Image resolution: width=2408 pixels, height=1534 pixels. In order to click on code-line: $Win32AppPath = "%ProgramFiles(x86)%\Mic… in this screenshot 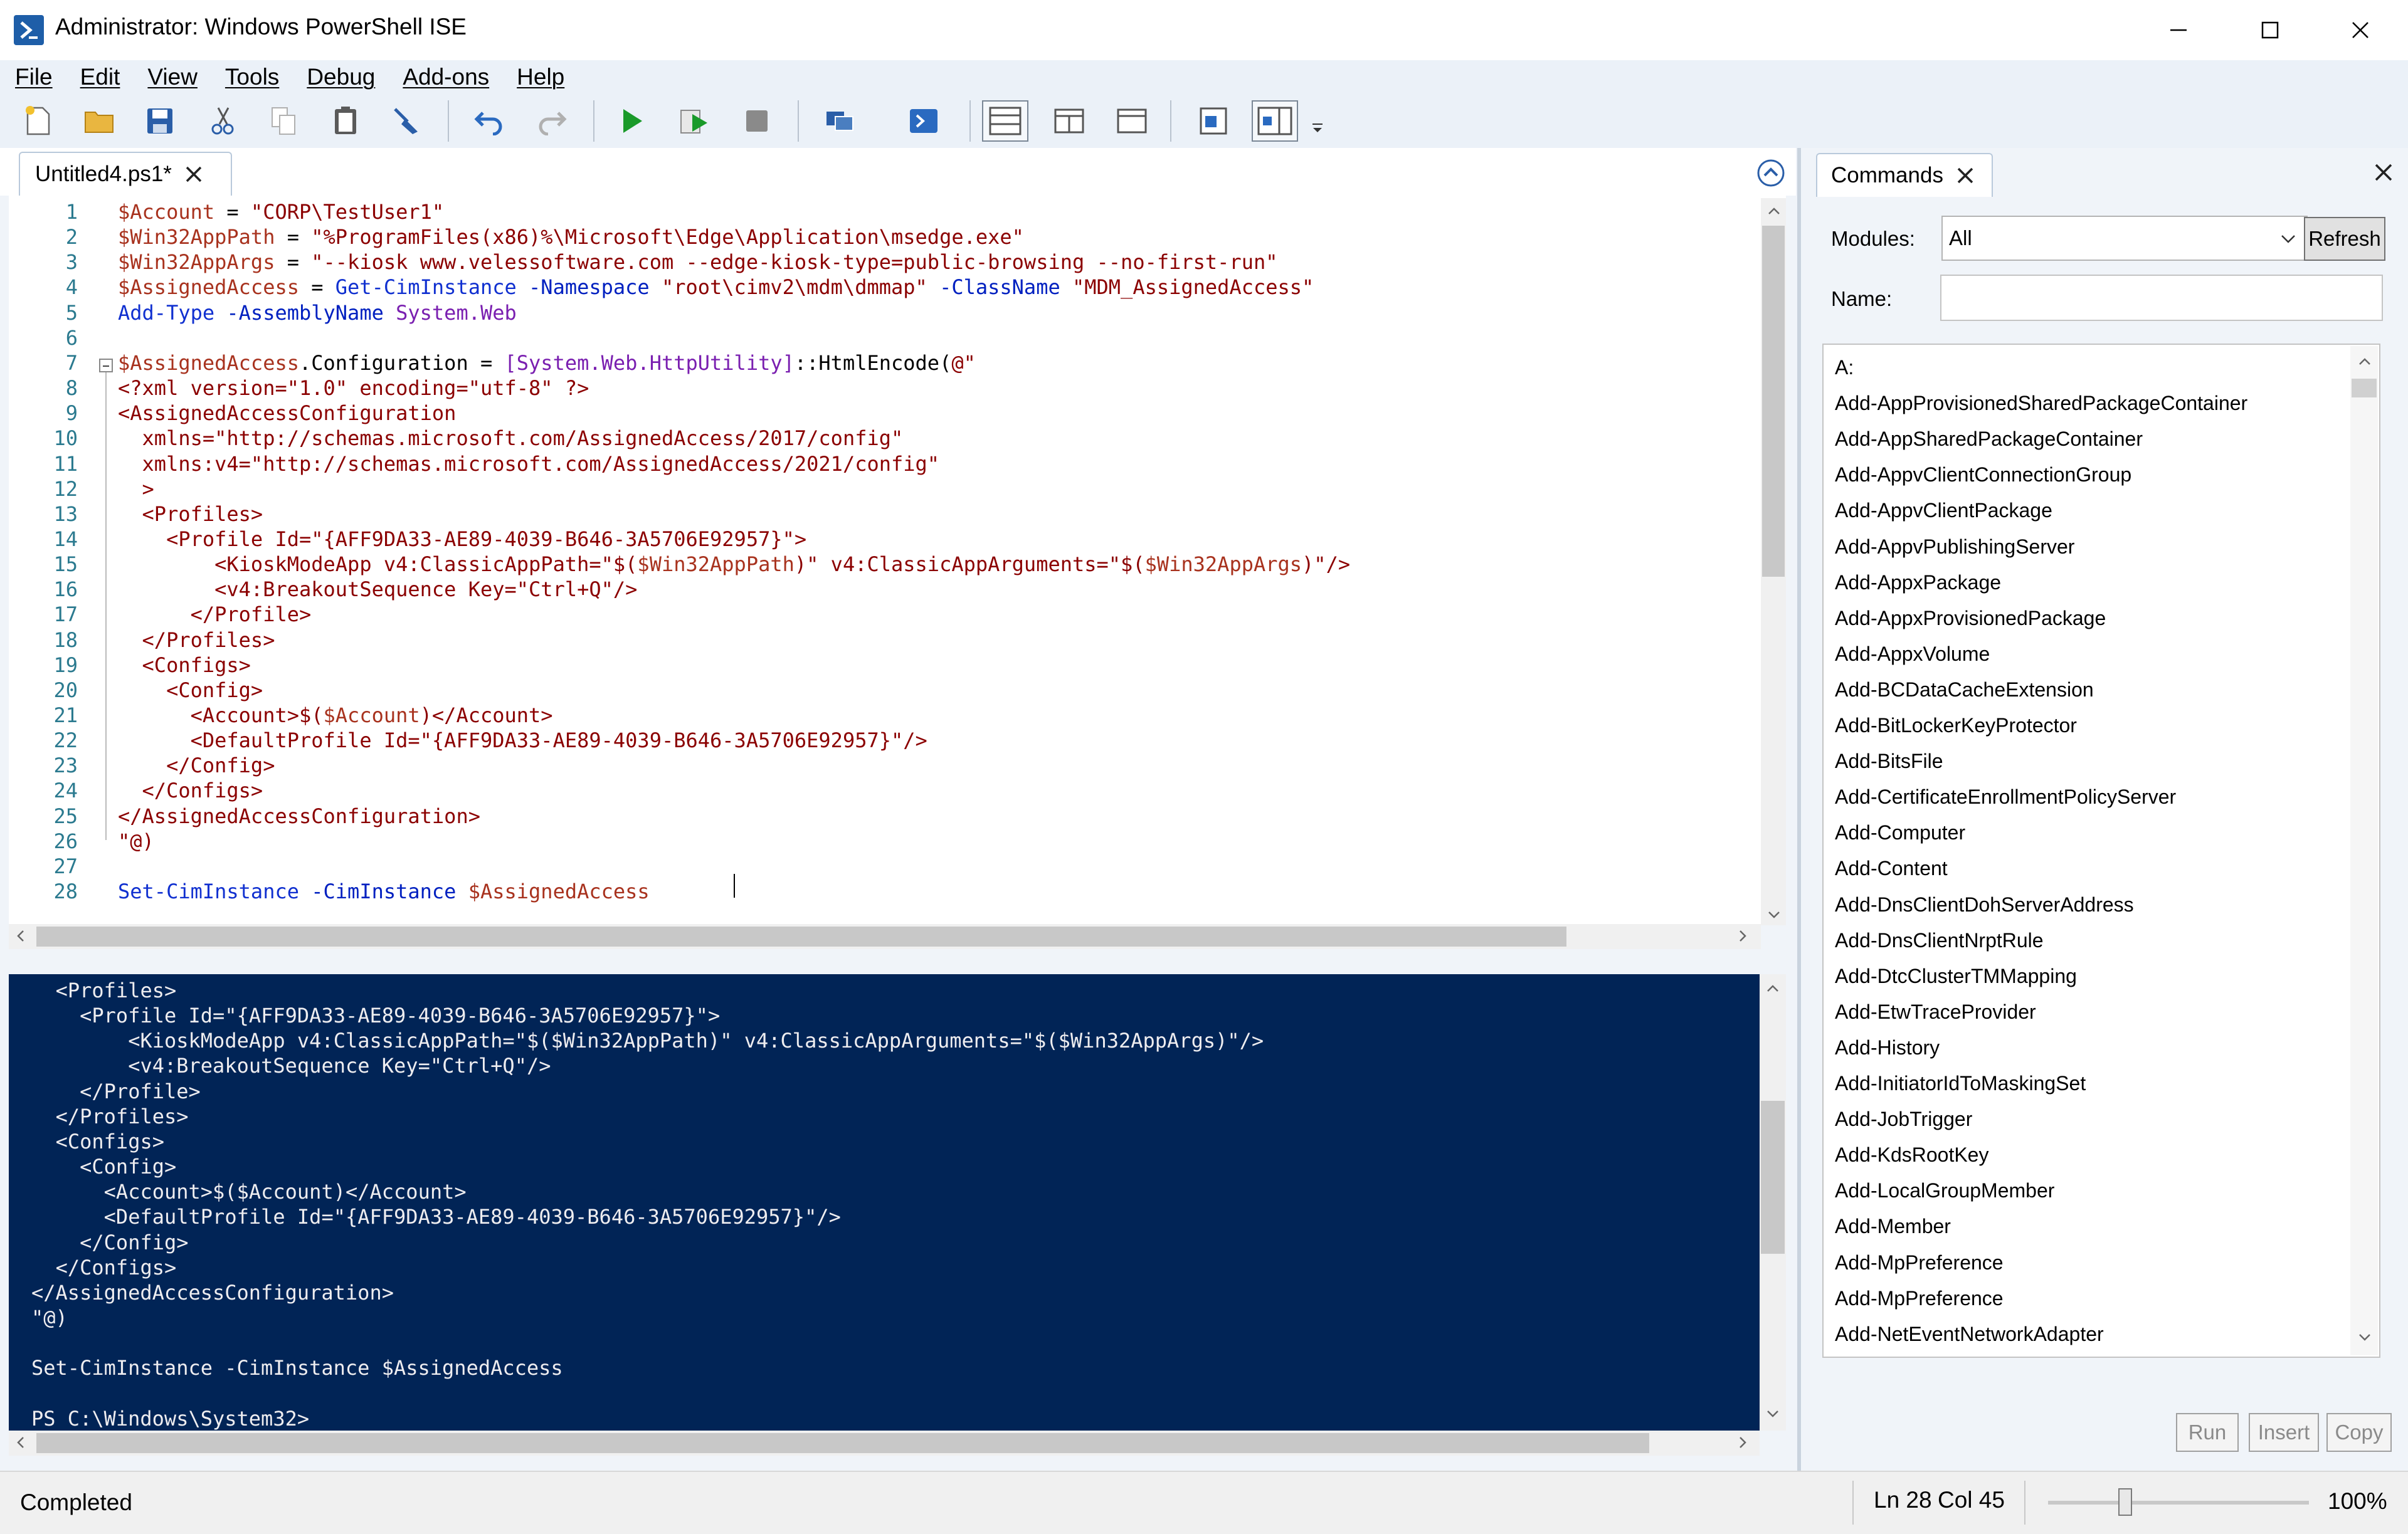, I will do `click(571, 237)`.